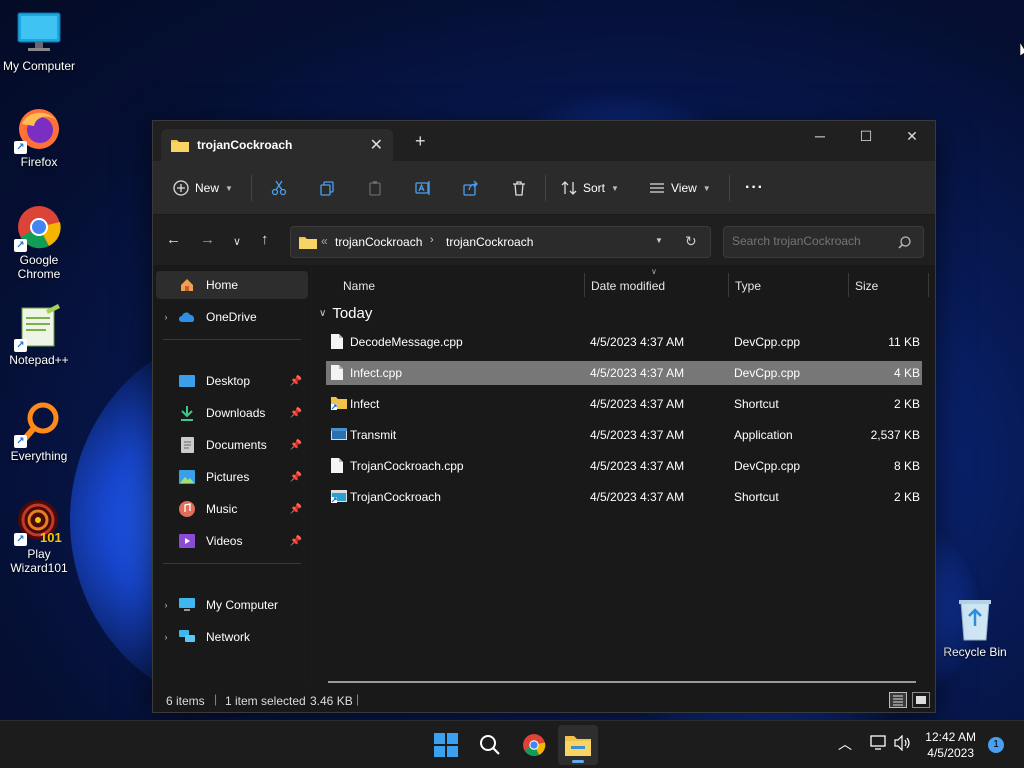 The image size is (1024, 768). What do you see at coordinates (187, 509) in the screenshot?
I see `music-icon` at bounding box center [187, 509].